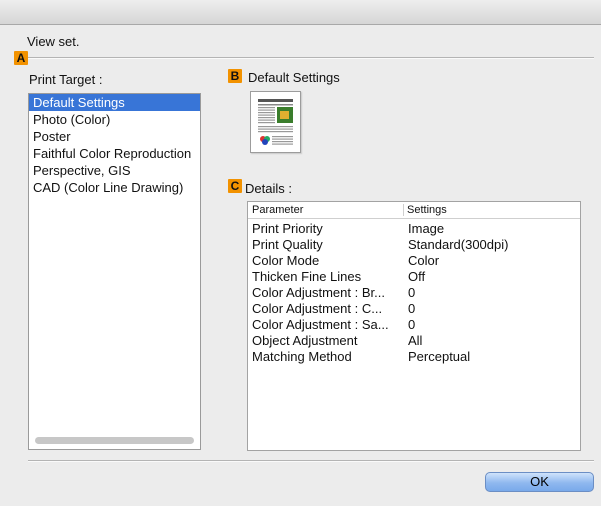 This screenshot has width=601, height=506. I want to click on print-target-item: CAD (Color Line Drawing), so click(114, 187).